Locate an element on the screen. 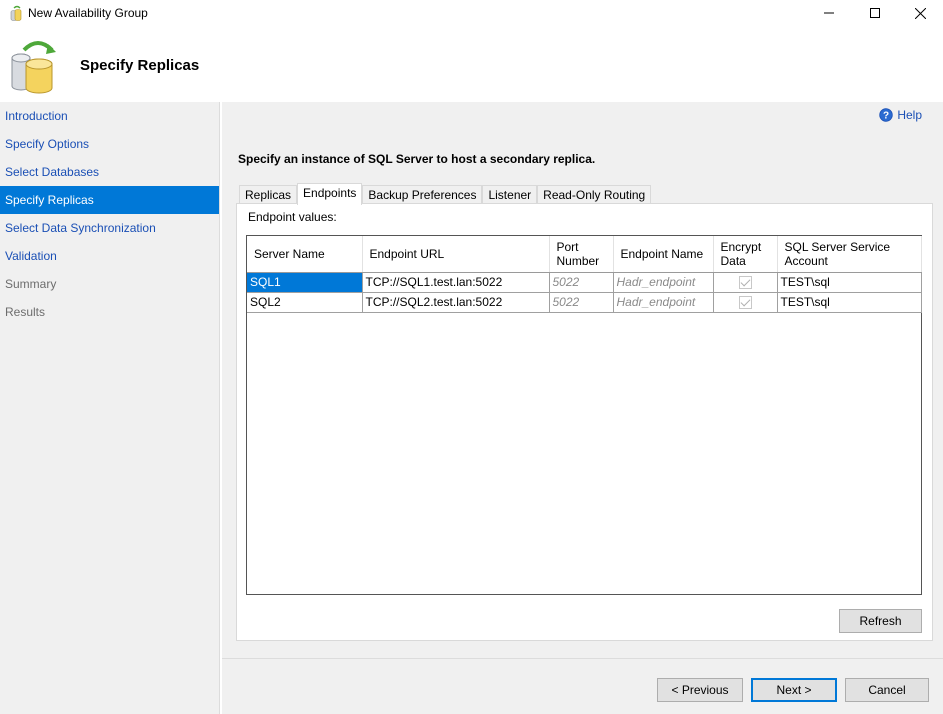  sidebar-item-validation: Validation is located at coordinates (109, 256).